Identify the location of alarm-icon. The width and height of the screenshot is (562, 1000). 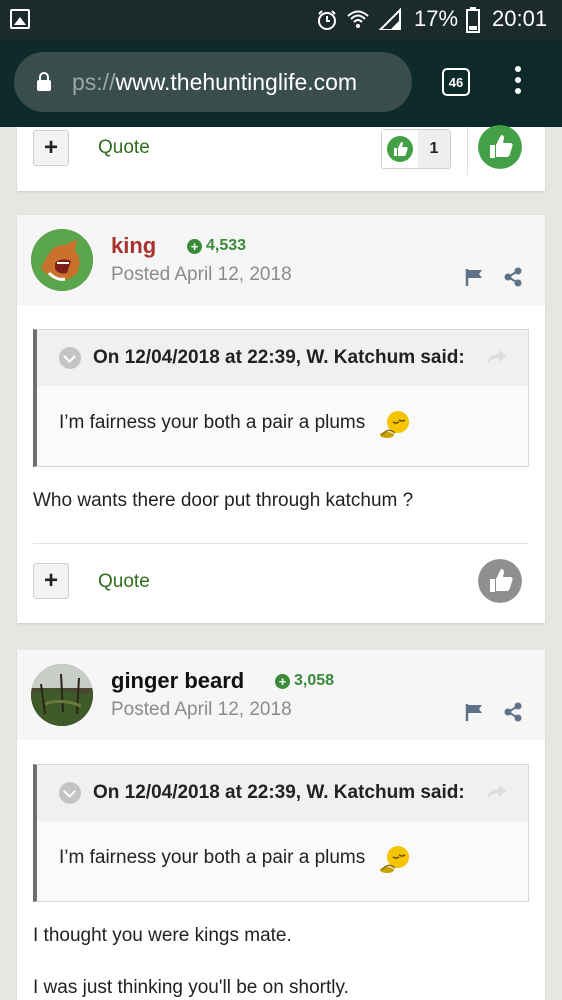
(327, 20).